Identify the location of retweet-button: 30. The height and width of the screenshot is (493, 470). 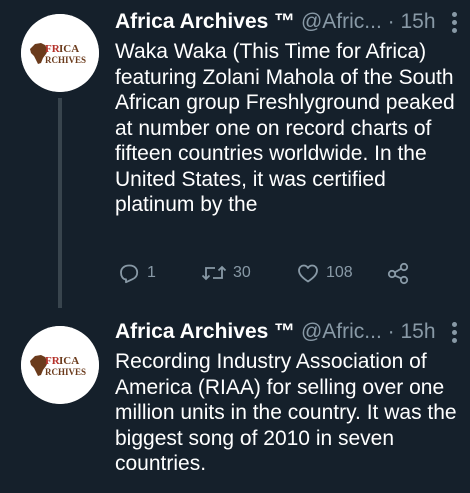
(226, 273).